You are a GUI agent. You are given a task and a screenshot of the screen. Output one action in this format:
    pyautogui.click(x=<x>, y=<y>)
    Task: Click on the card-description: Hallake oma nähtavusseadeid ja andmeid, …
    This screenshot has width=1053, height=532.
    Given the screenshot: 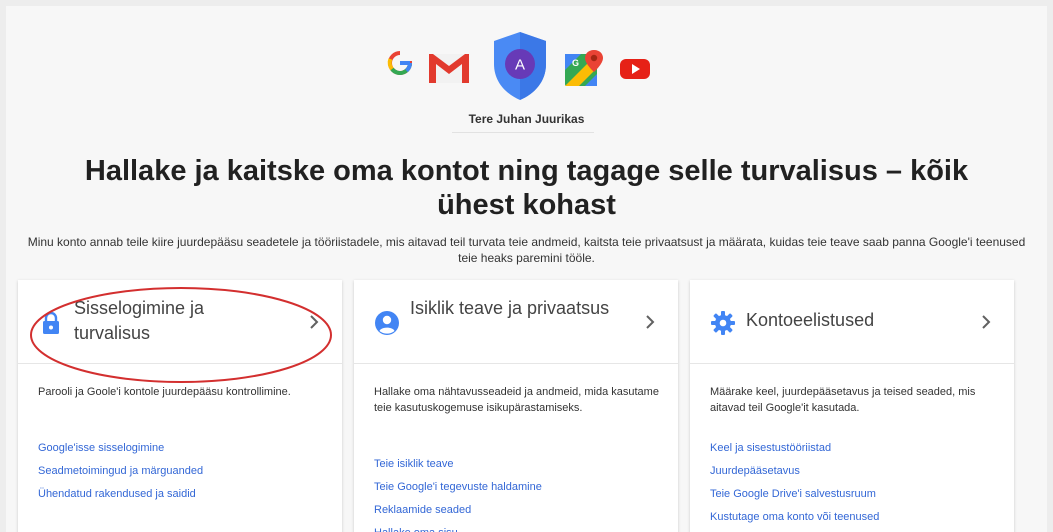 What is the action you would take?
    pyautogui.click(x=516, y=400)
    